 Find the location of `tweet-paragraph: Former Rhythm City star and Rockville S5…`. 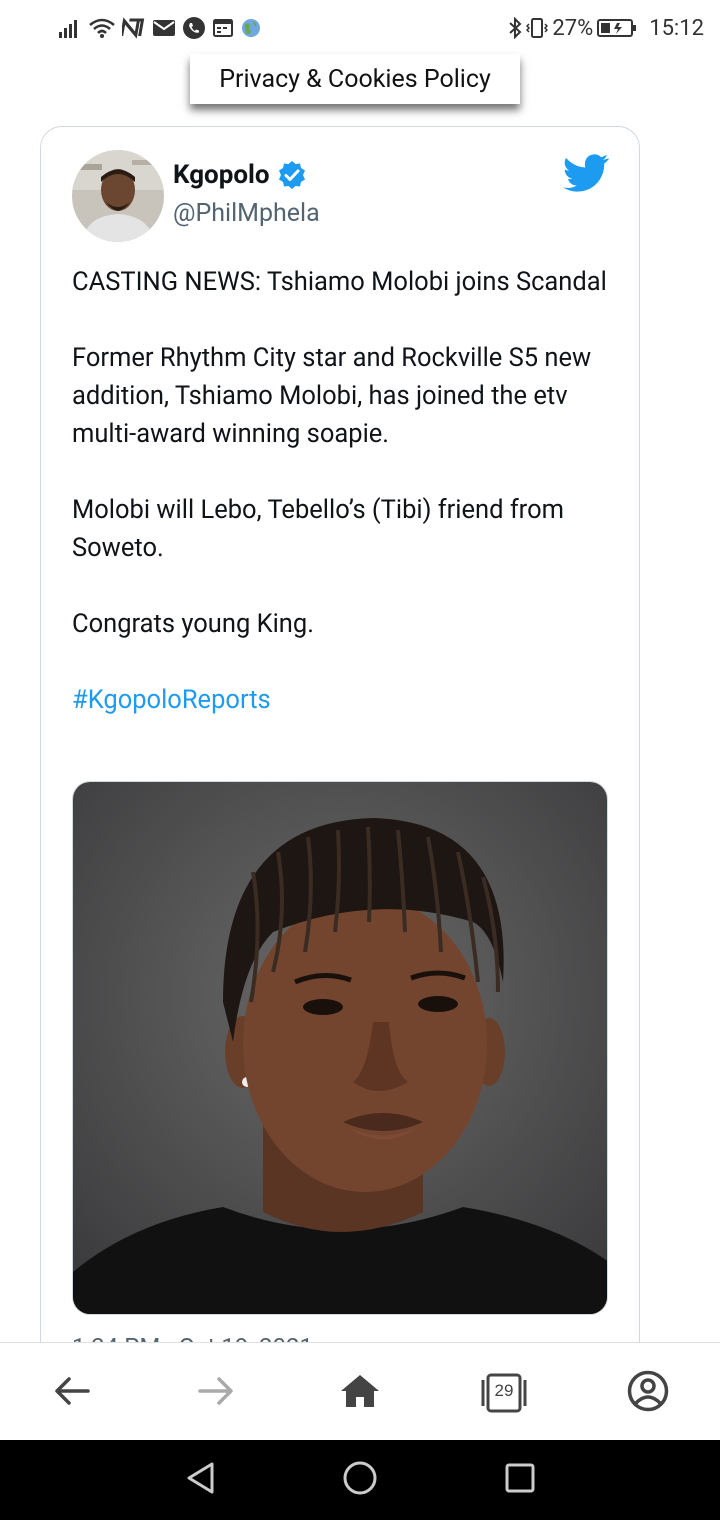

tweet-paragraph: Former Rhythm City star and Rockville S5… is located at coordinates (332, 396).